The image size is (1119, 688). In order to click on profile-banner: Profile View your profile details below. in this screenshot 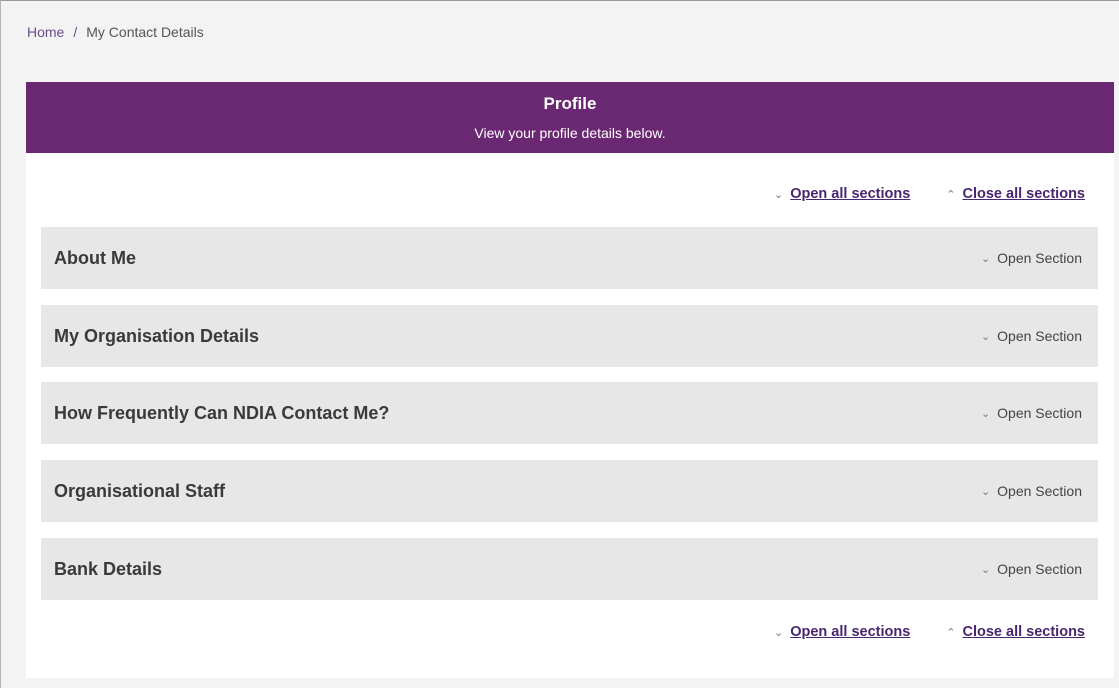, I will do `click(570, 117)`.